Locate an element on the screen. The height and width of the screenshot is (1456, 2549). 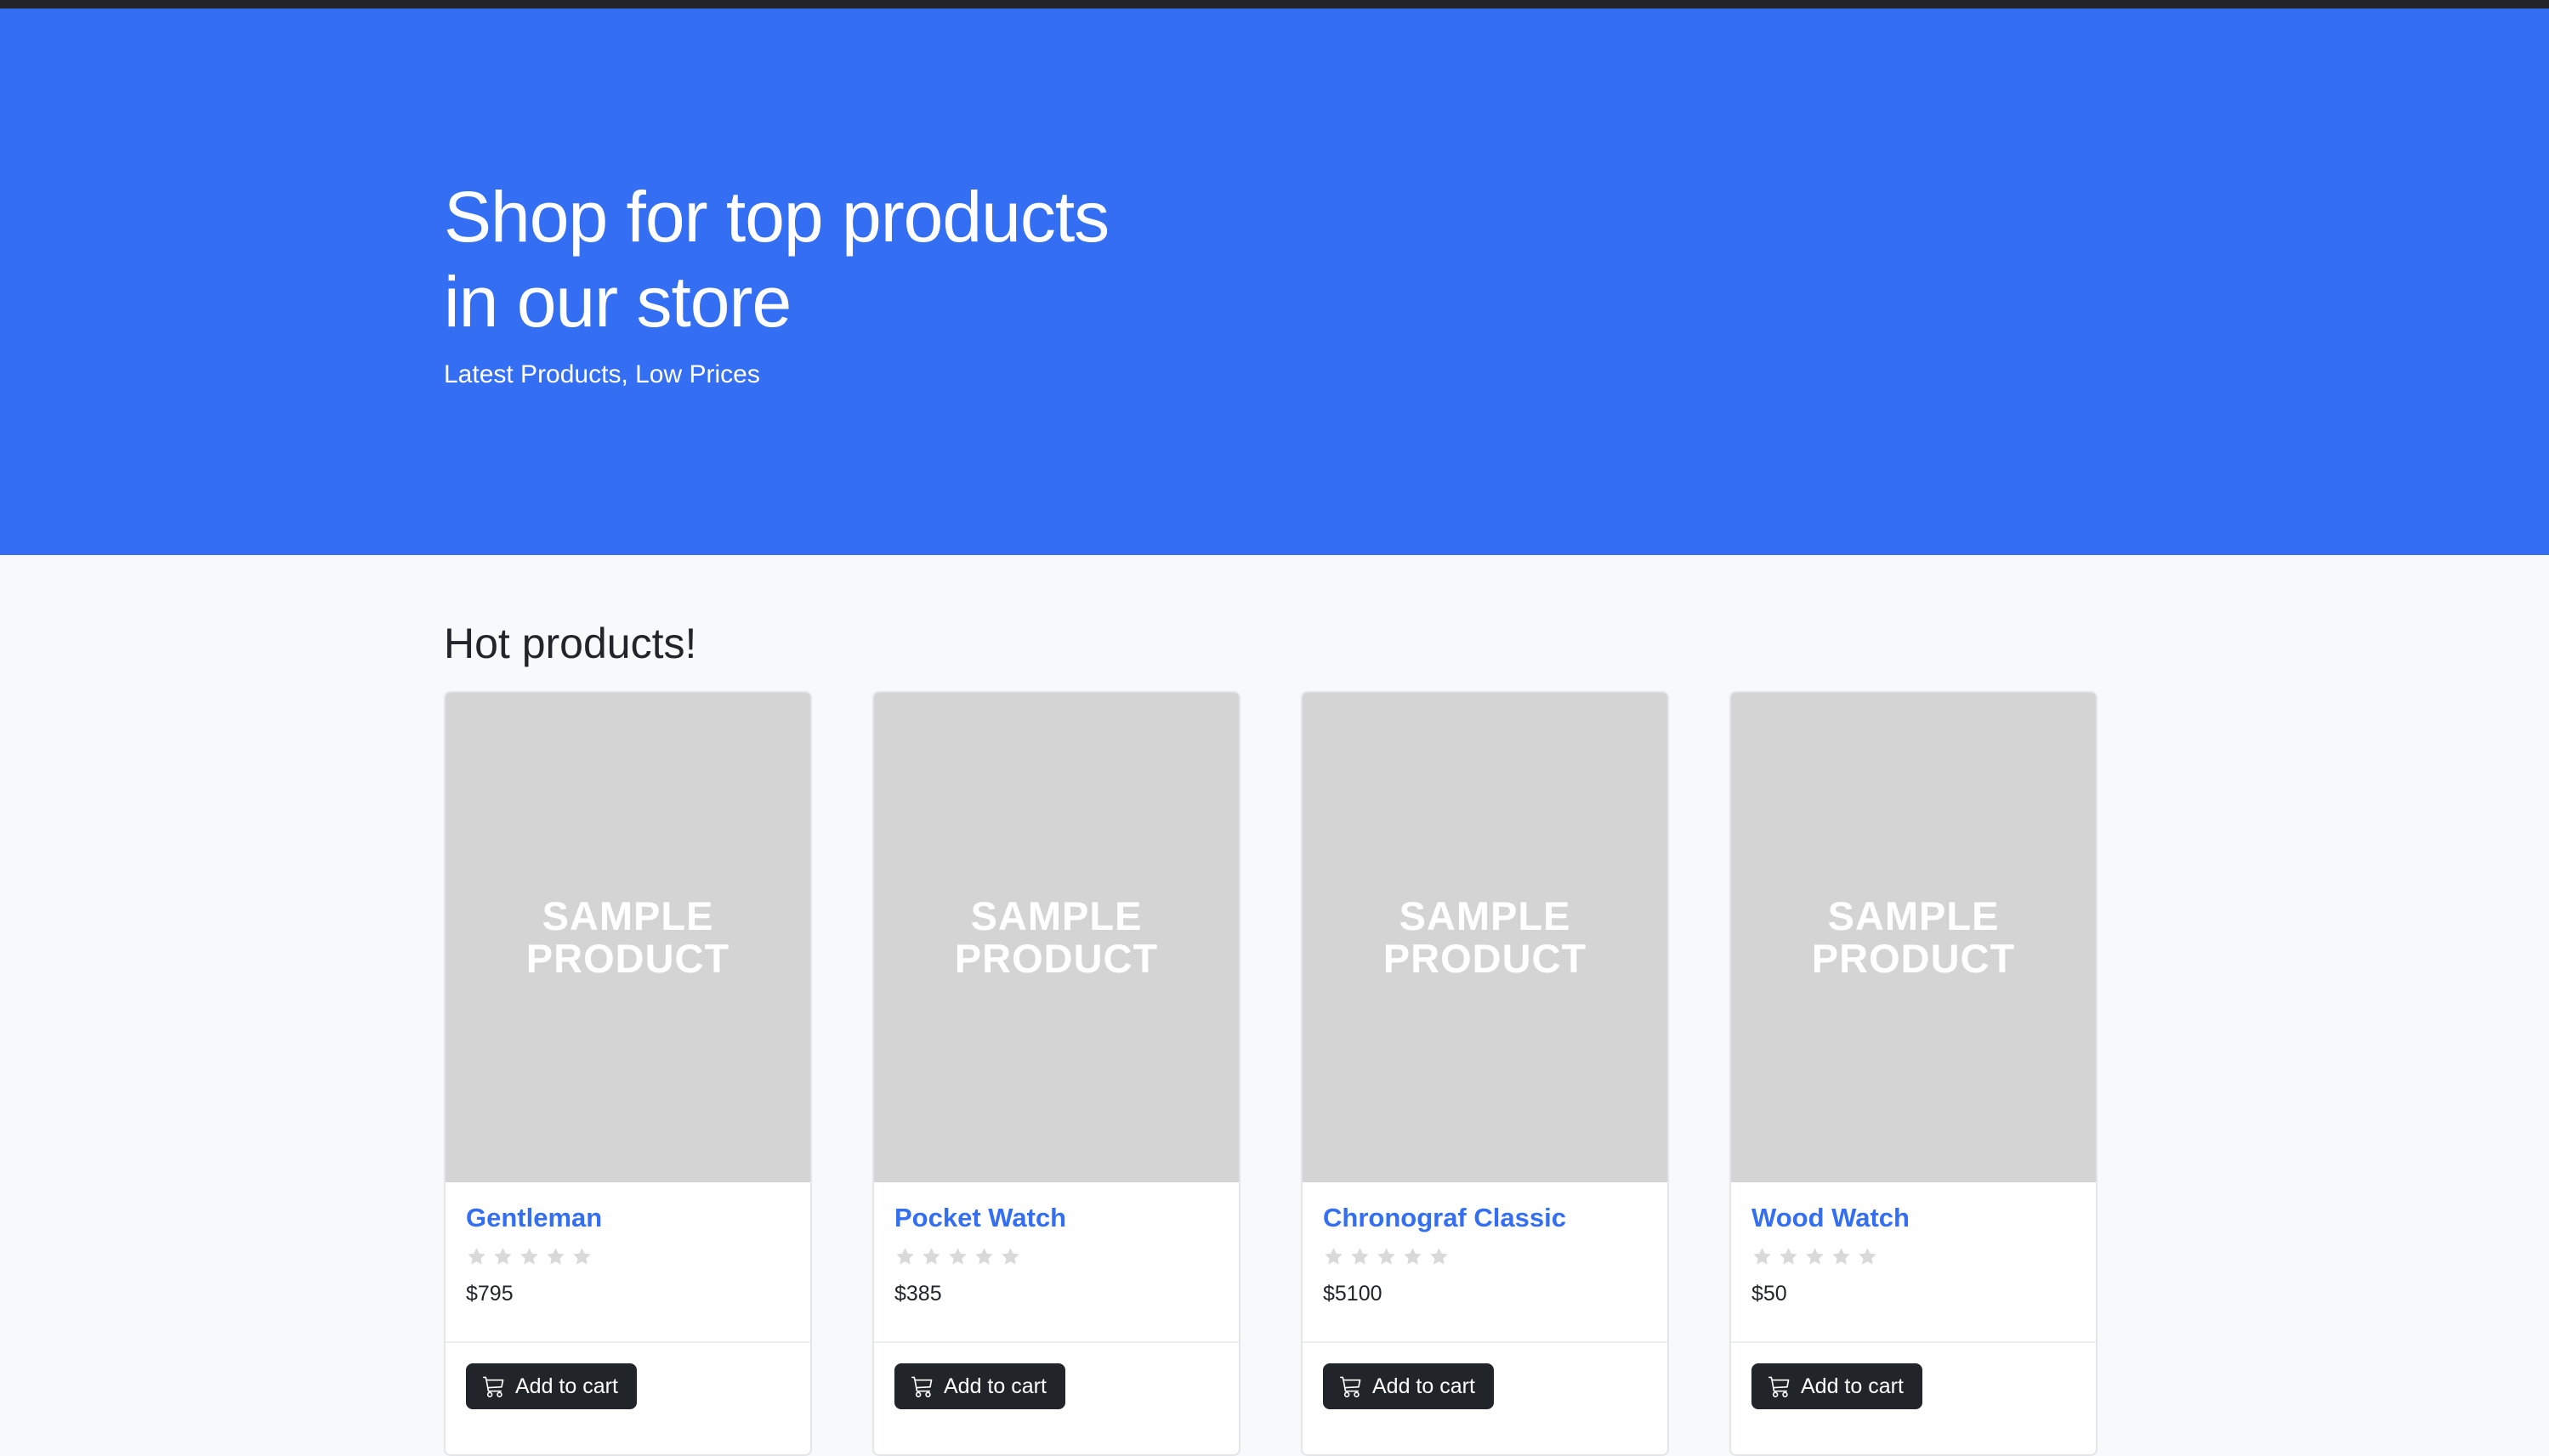
hero-title-line-1: Shop for top products is located at coordinates (777, 217).